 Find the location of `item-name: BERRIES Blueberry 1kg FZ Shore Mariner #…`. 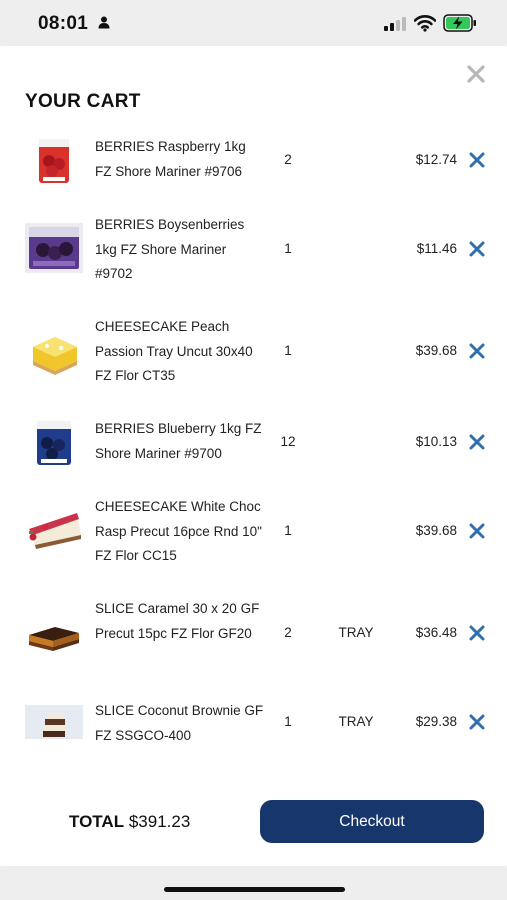

item-name: BERRIES Blueberry 1kg FZ Shore Mariner #… is located at coordinates (178, 441).